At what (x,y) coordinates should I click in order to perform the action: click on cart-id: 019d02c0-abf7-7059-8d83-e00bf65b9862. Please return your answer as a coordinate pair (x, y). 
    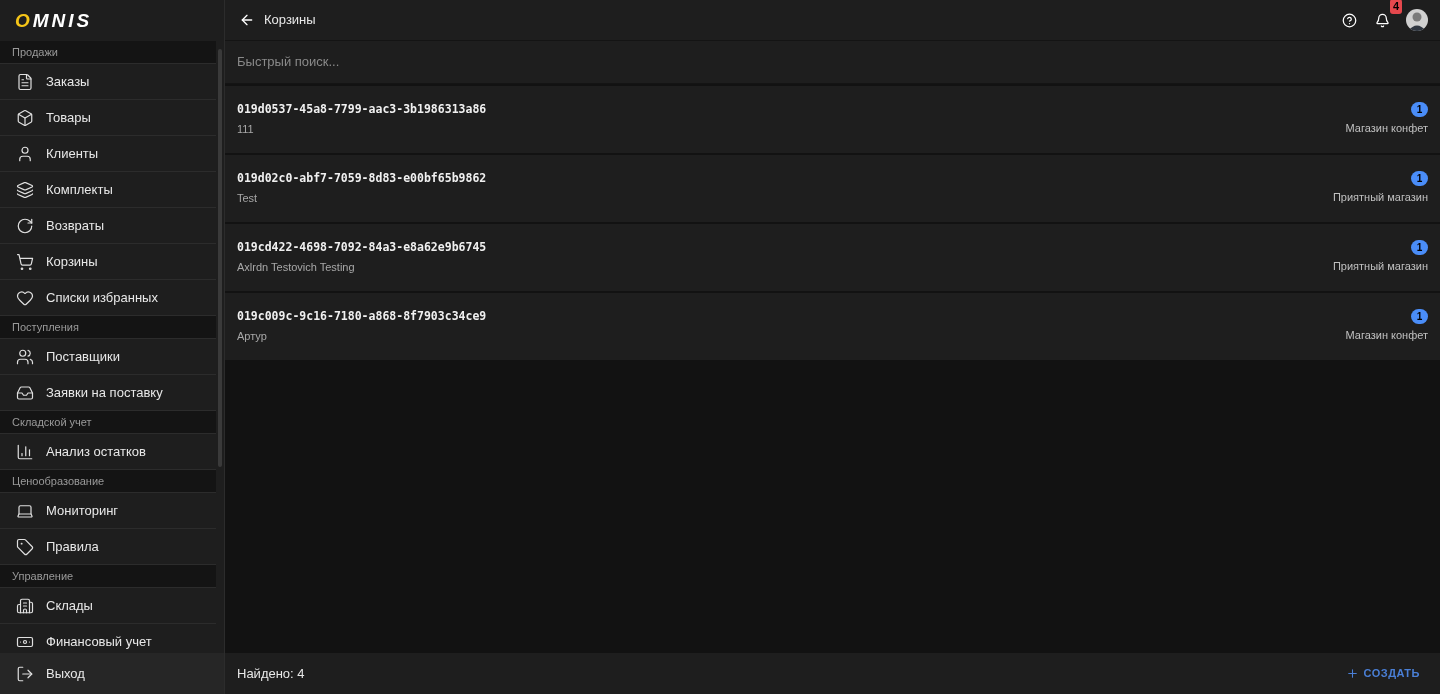
    Looking at the image, I should click on (362, 179).